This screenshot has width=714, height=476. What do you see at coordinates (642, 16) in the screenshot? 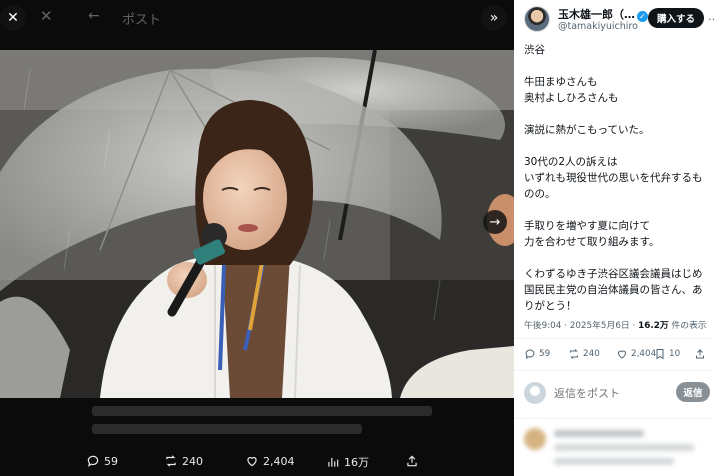
I see `verified-badge-icon: ✓` at bounding box center [642, 16].